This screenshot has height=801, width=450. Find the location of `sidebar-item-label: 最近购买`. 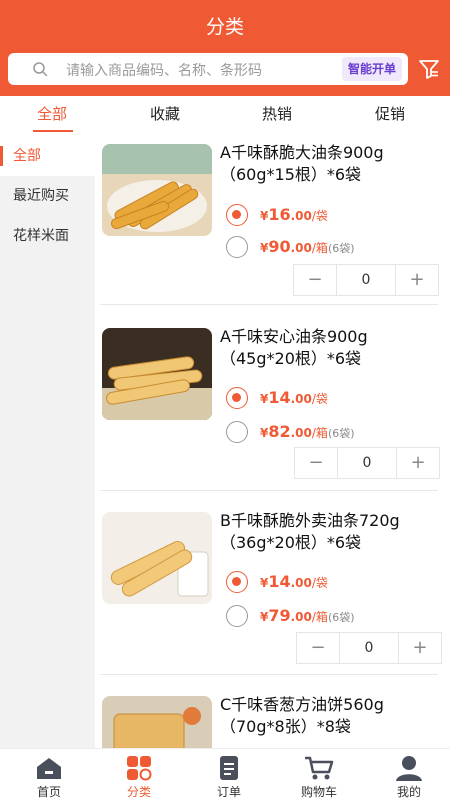

sidebar-item-label: 最近购买 is located at coordinates (41, 196).